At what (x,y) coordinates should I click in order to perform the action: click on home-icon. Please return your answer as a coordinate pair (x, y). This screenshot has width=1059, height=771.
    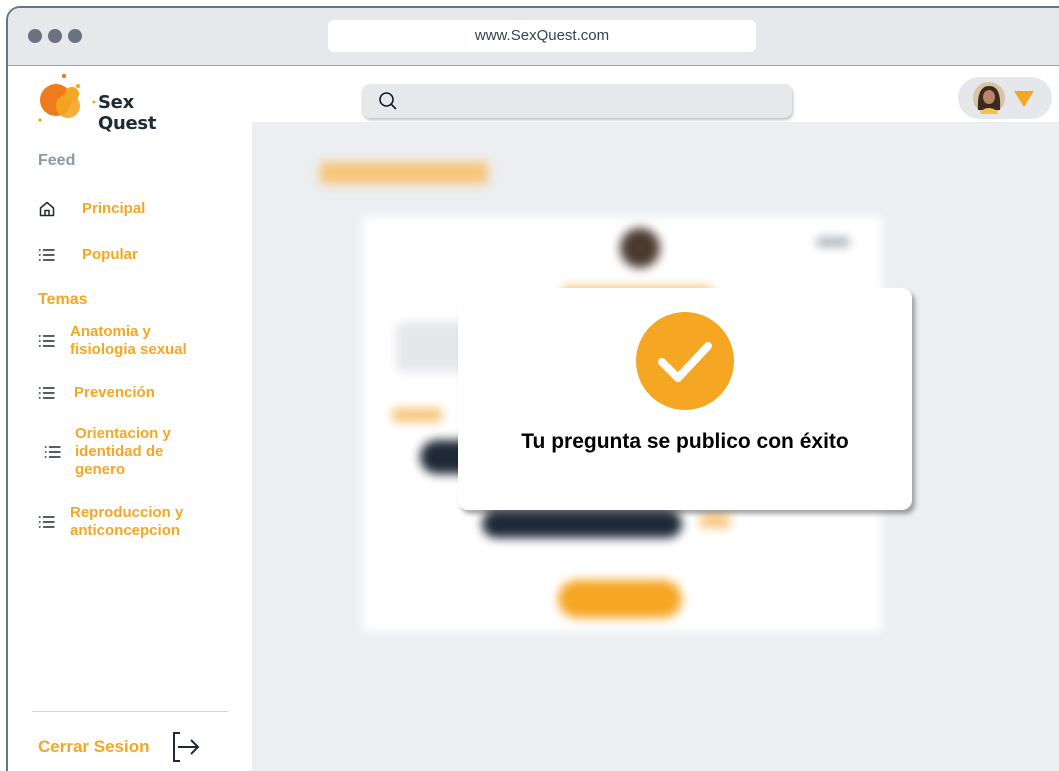
    Looking at the image, I should click on (47, 209).